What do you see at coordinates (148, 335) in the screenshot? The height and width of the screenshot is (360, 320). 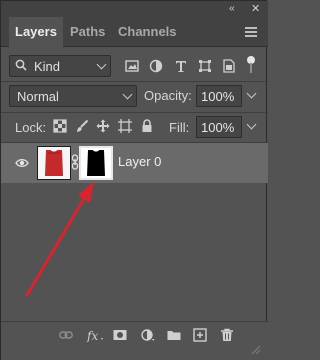 I see `adjustment-layer-icon` at bounding box center [148, 335].